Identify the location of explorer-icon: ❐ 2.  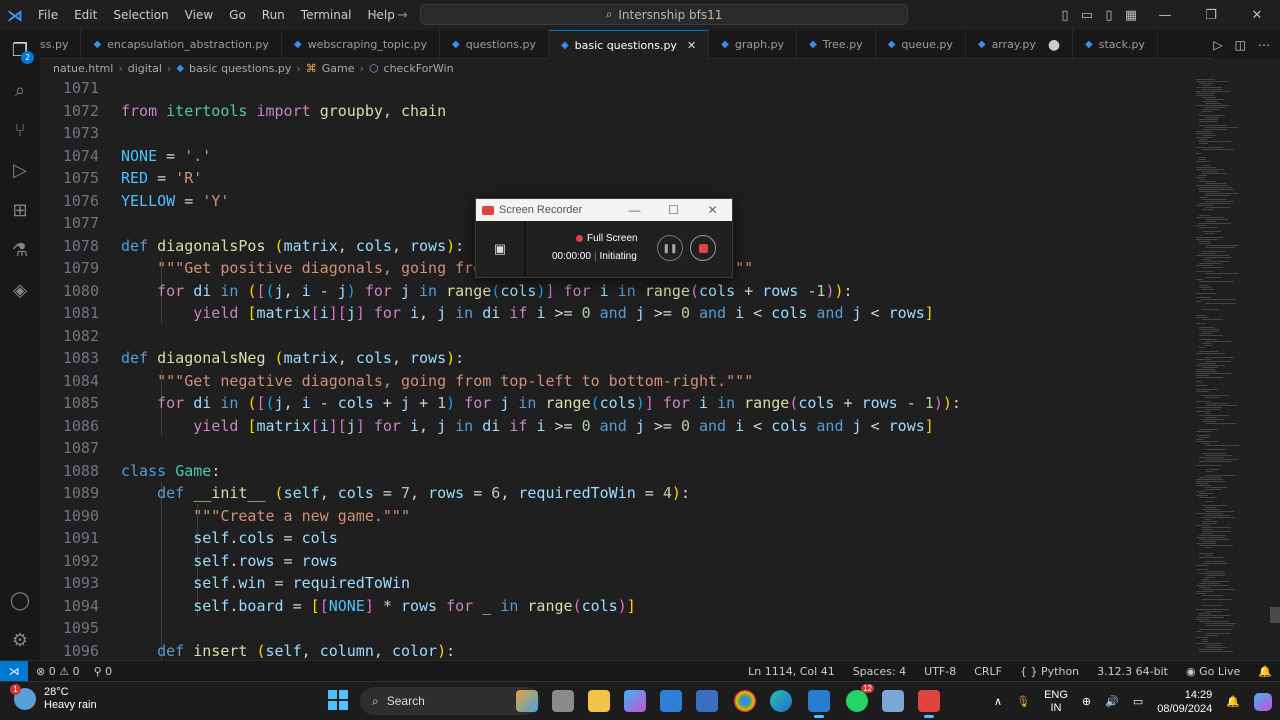
(20, 50).